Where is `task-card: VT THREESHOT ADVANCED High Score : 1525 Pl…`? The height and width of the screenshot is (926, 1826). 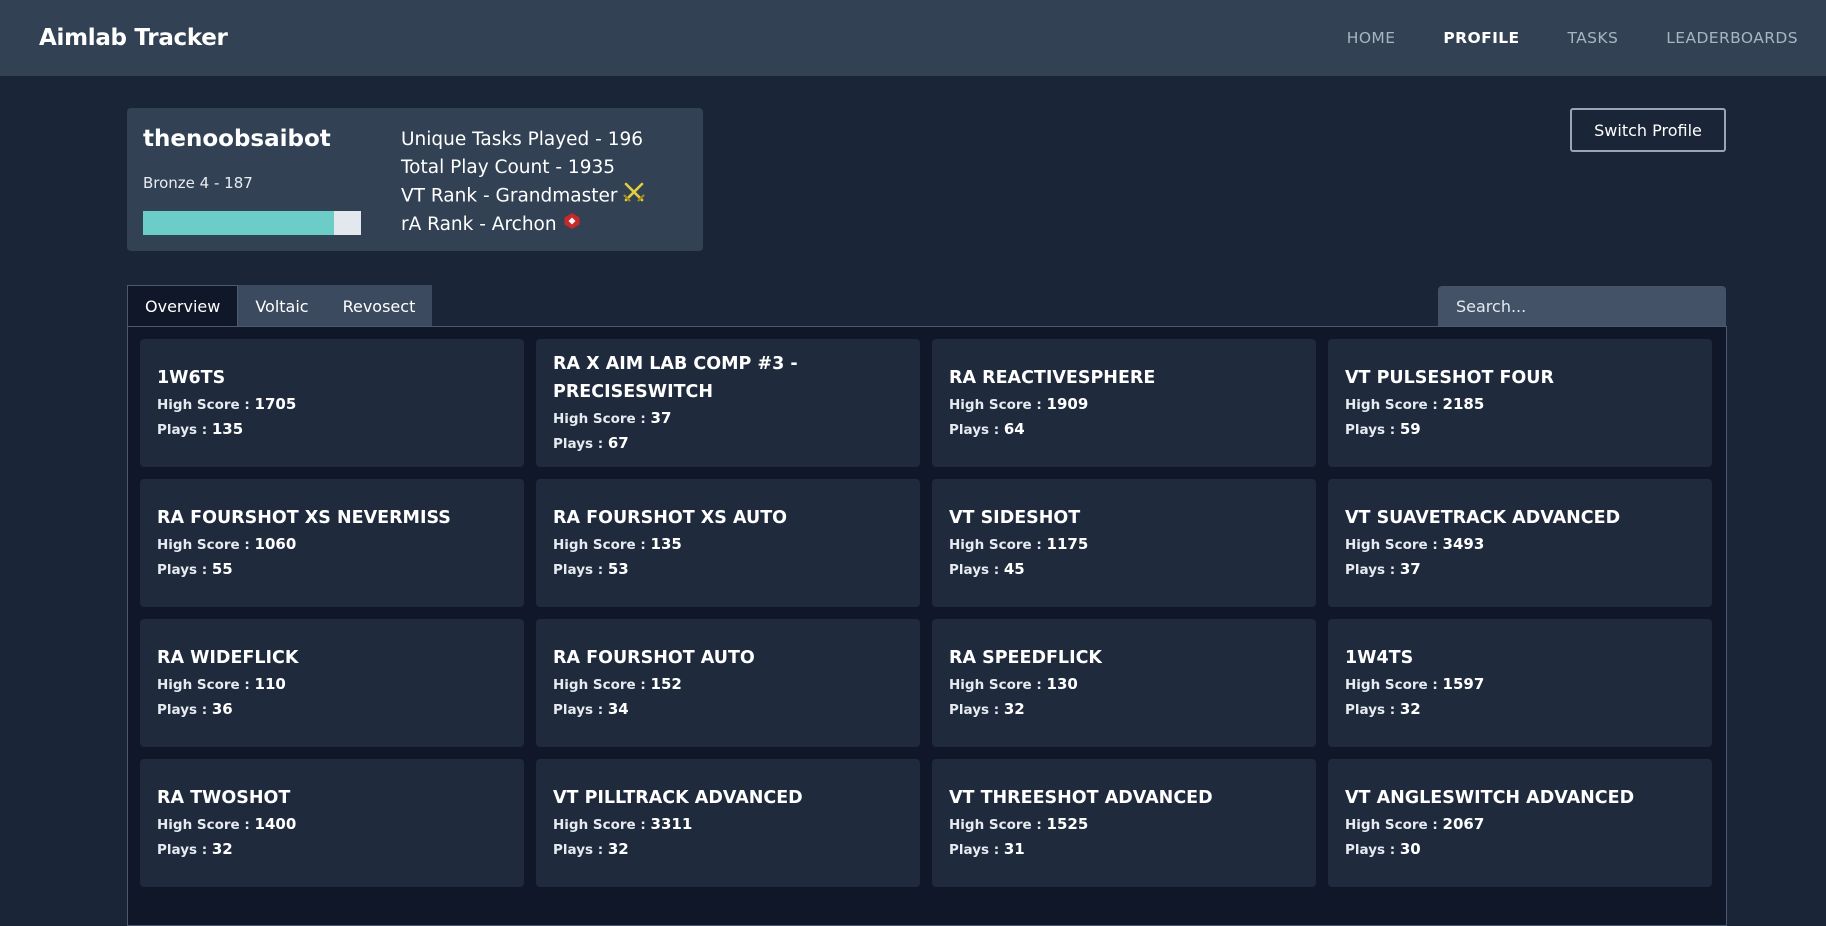
task-card: VT THREESHOT ADVANCED High Score : 1525 Pl… is located at coordinates (1124, 823).